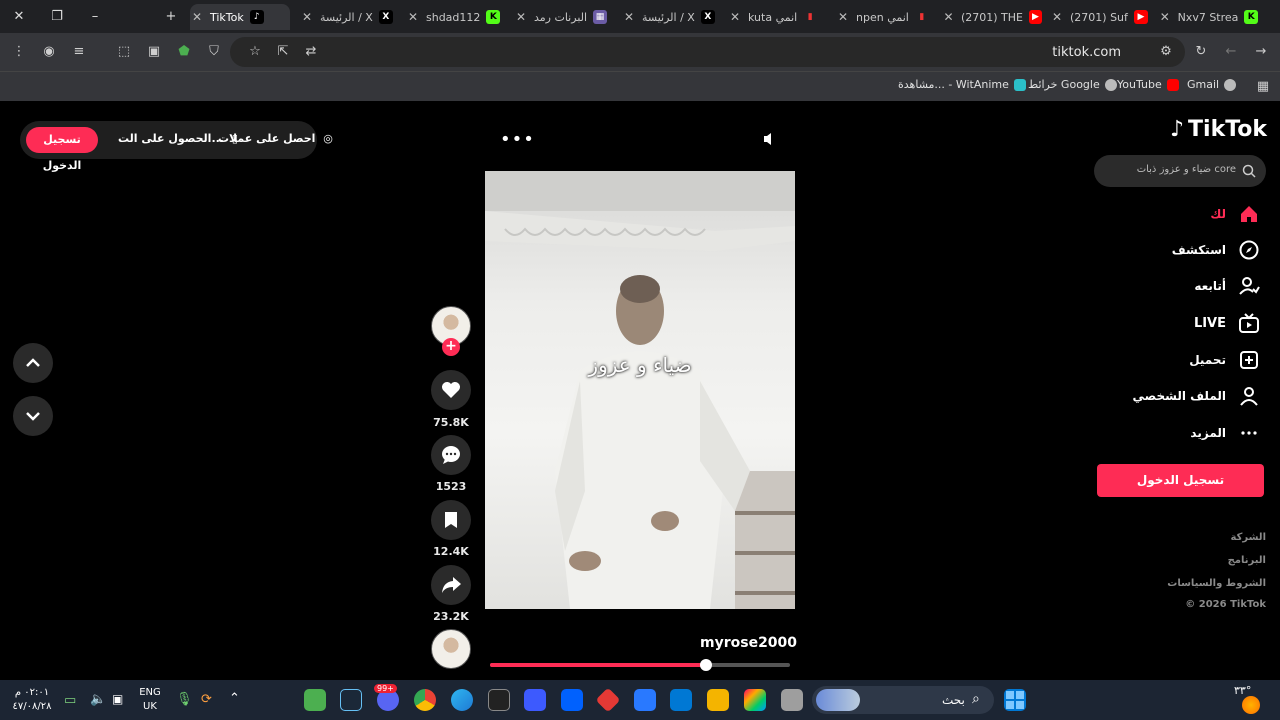  Describe the element at coordinates (1225, 433) in the screenshot. I see `nav-more: المزيد` at that location.